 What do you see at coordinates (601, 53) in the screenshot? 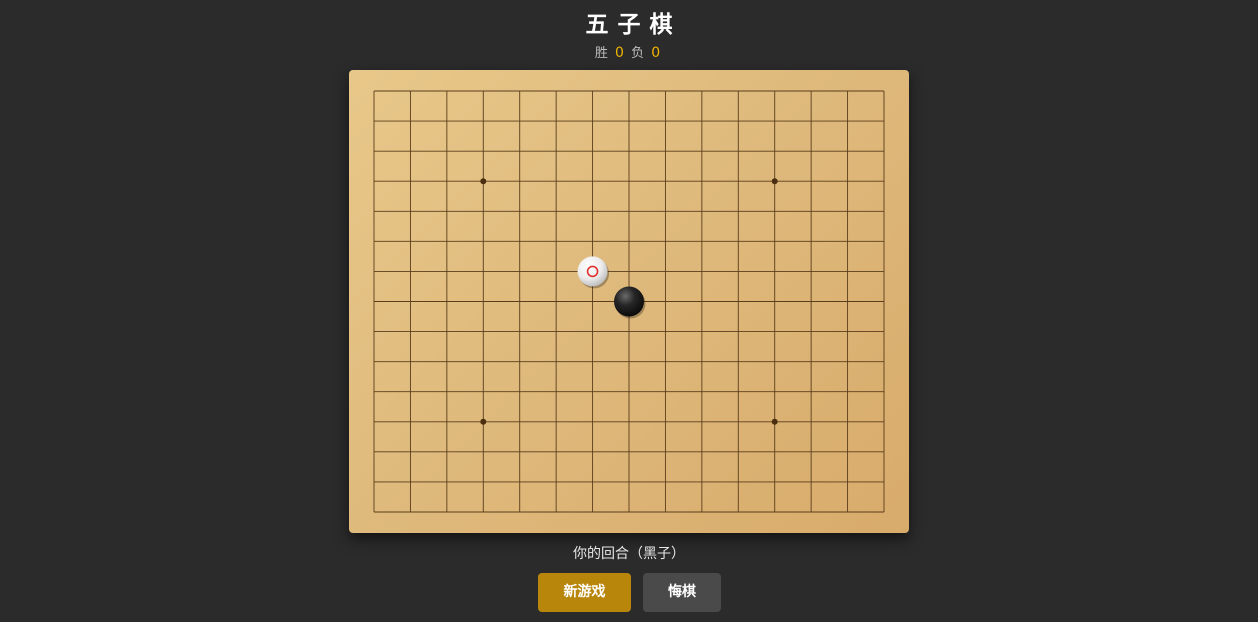
I see `win-label: 胜` at bounding box center [601, 53].